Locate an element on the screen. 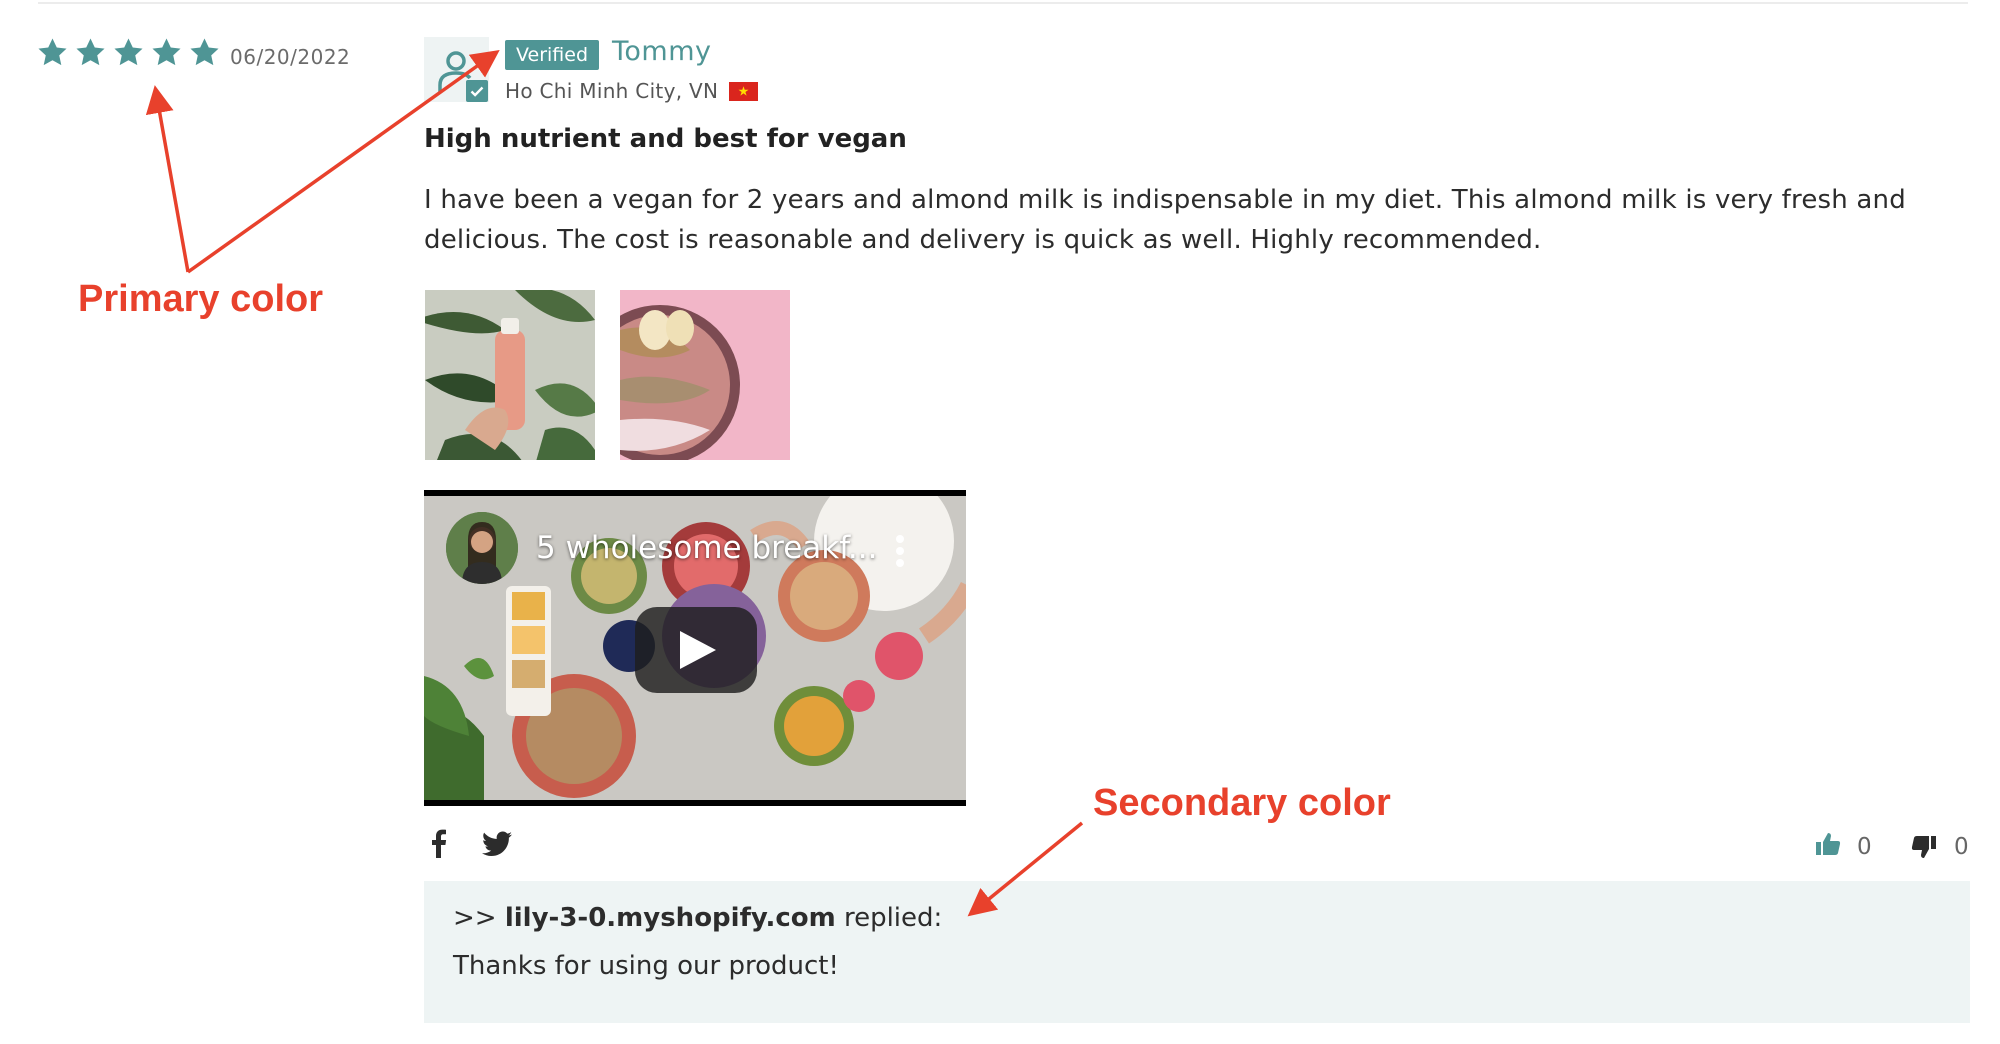 The image size is (2000, 1044). not-helpful-count: 0 is located at coordinates (1961, 847).